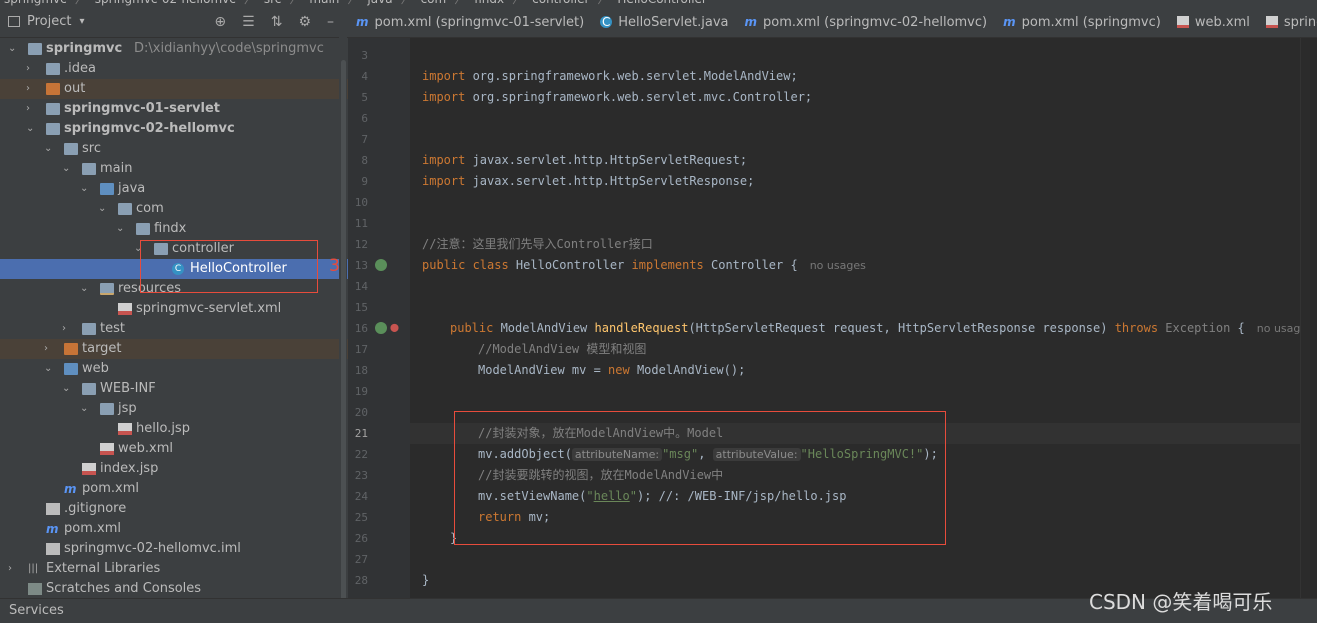 This screenshot has height=623, width=1317. I want to click on code-token: "HelloSpringMVC!", so click(862, 454).